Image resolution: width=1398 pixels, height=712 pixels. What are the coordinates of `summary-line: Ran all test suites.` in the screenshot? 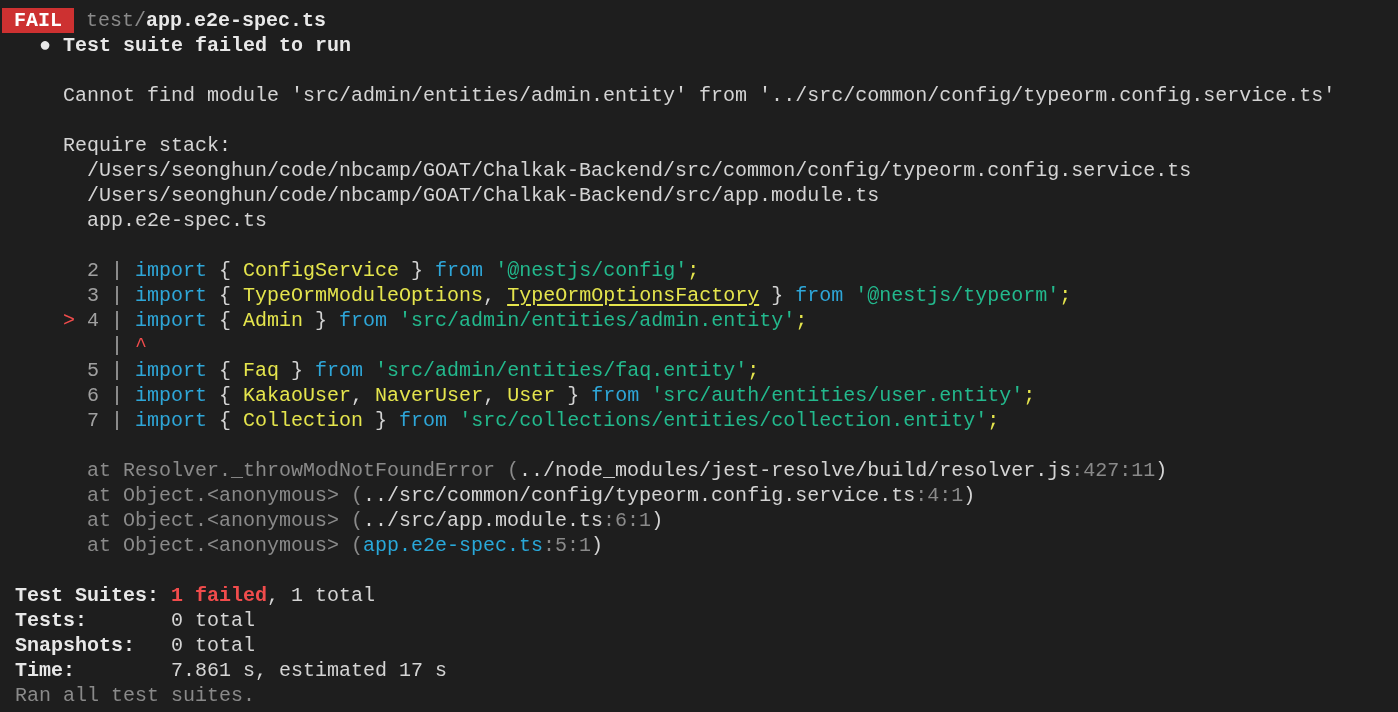 It's located at (135, 695).